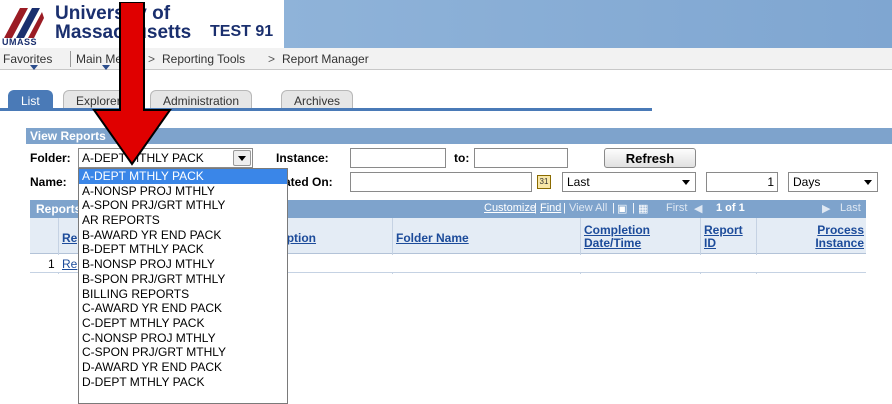 This screenshot has width=892, height=404. I want to click on instance-from-input, so click(398, 158).